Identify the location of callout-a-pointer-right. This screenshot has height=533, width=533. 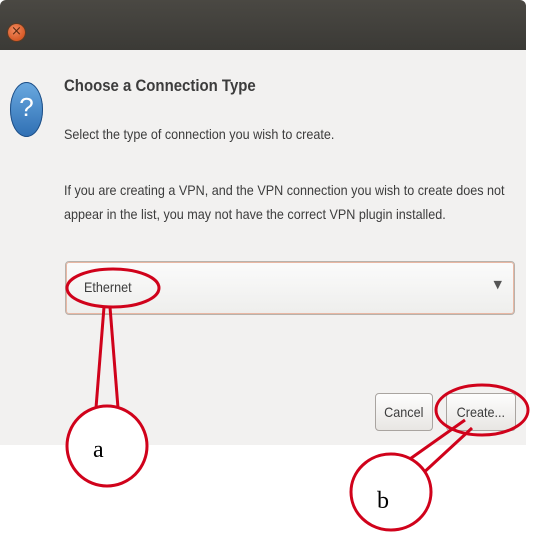
(114, 357).